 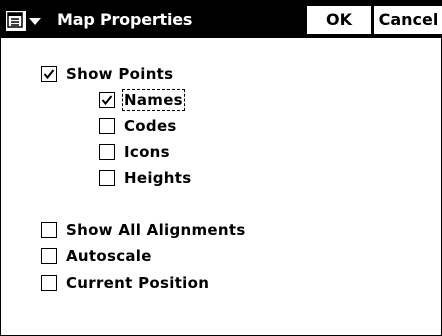 I want to click on names-option: Names, so click(x=142, y=100).